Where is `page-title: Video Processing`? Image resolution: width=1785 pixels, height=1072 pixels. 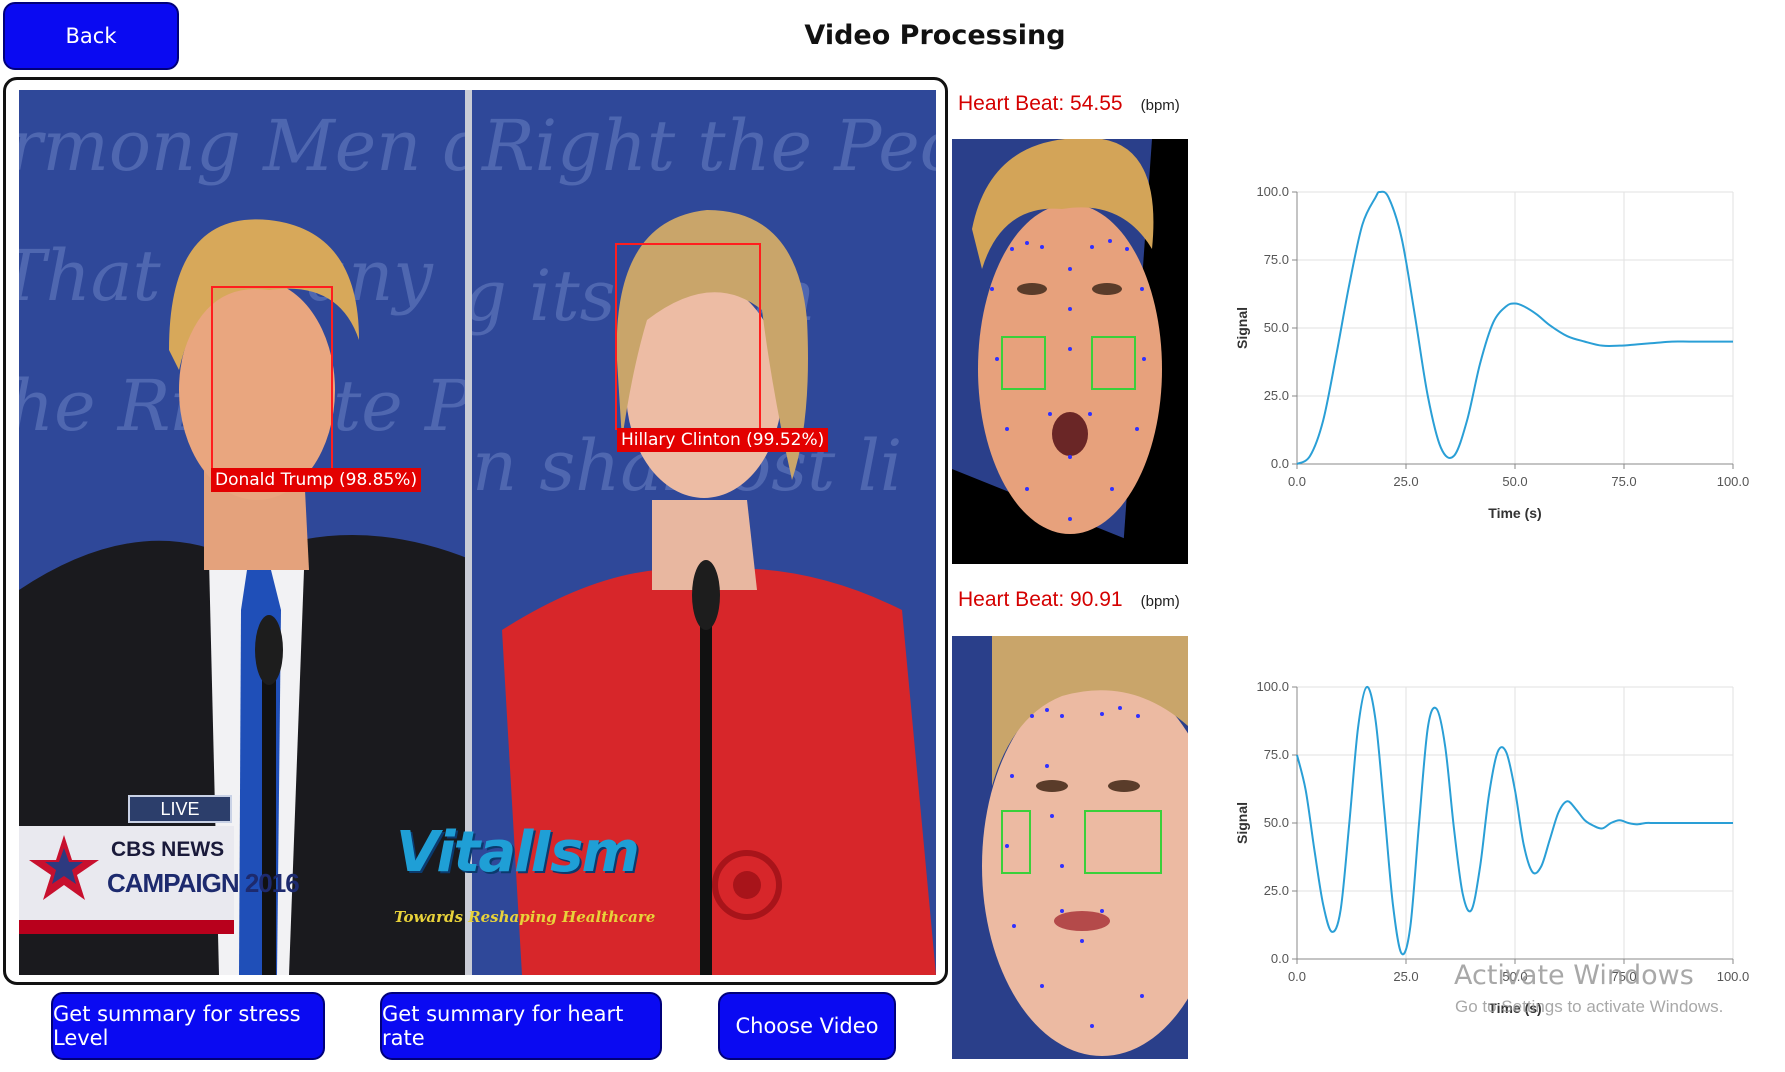 page-title: Video Processing is located at coordinates (935, 35).